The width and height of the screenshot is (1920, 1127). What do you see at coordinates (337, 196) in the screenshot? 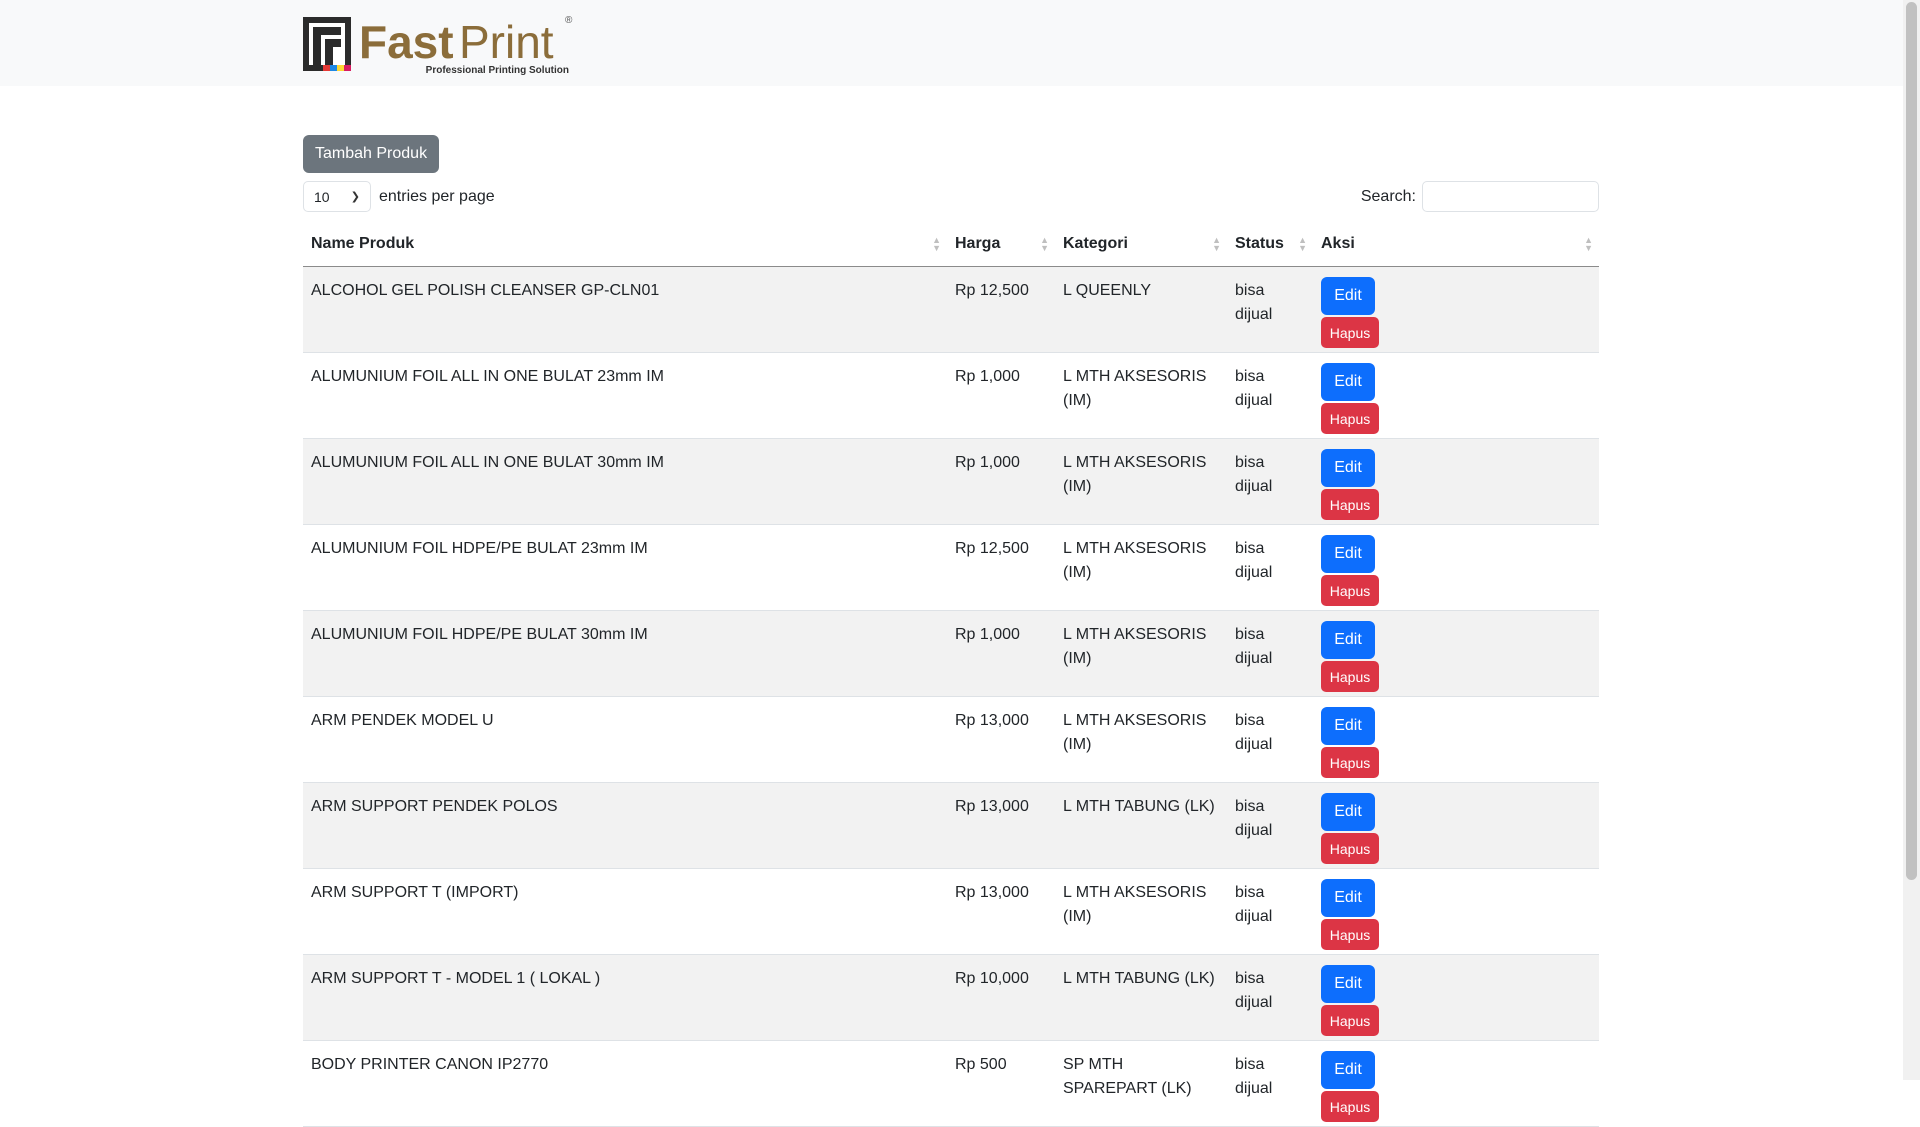
I see `entries-per-page-select: 10 ❯` at bounding box center [337, 196].